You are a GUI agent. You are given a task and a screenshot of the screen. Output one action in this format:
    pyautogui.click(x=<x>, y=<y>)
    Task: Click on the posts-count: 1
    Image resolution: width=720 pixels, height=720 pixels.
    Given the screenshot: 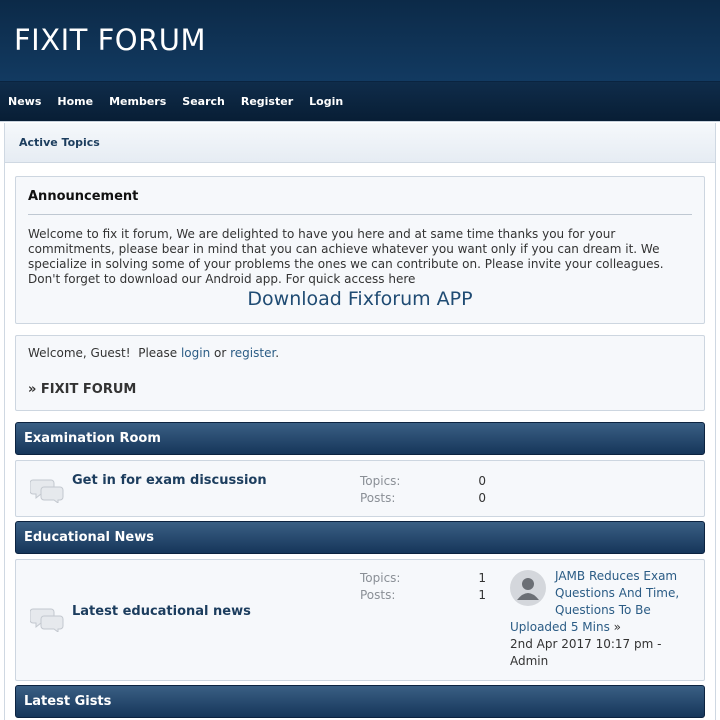 What is the action you would take?
    pyautogui.click(x=482, y=595)
    